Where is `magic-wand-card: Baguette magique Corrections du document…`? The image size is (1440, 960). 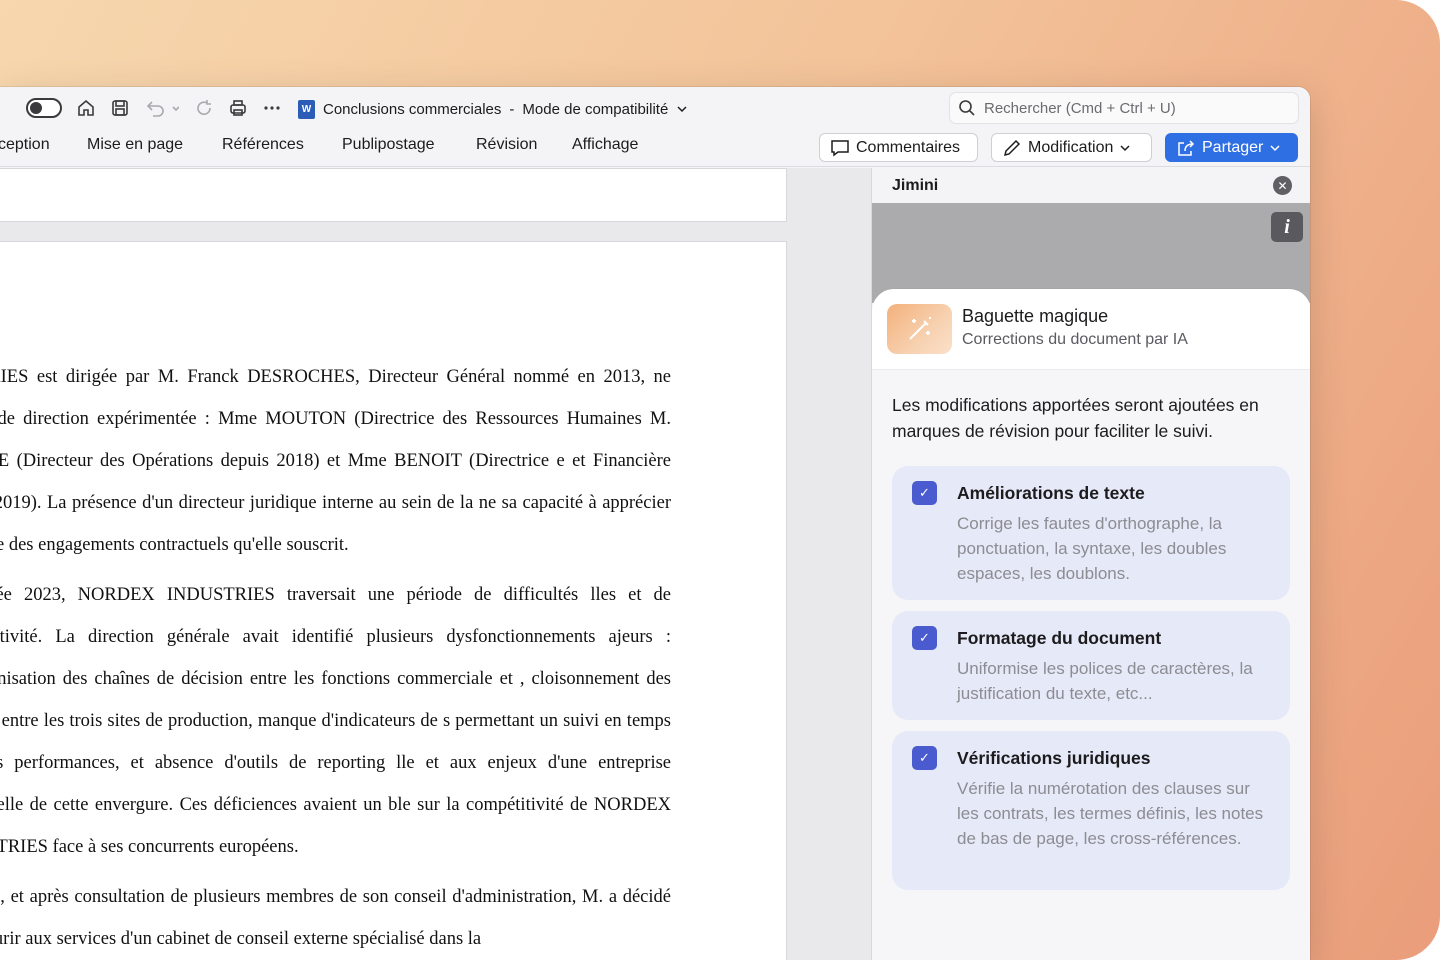
magic-wand-card: Baguette magique Corrections du document… is located at coordinates (1091, 329).